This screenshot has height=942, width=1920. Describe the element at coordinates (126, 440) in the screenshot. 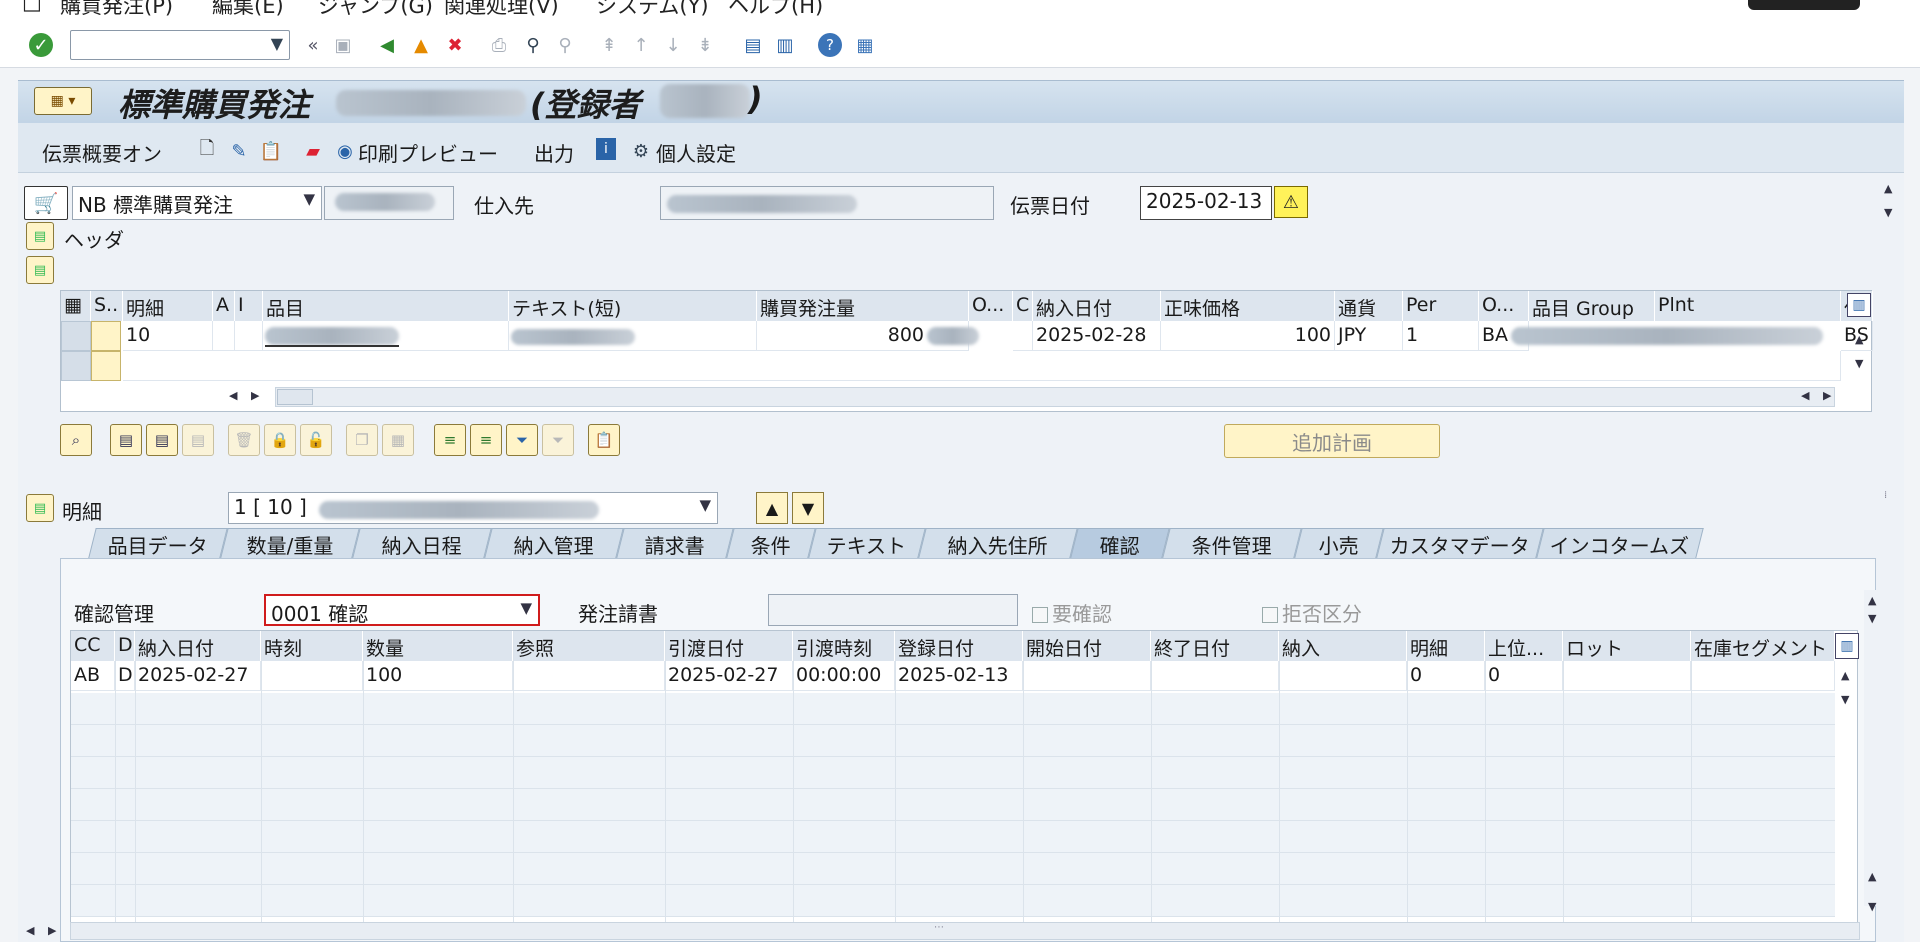

I see `add-item-icon: ▤` at that location.